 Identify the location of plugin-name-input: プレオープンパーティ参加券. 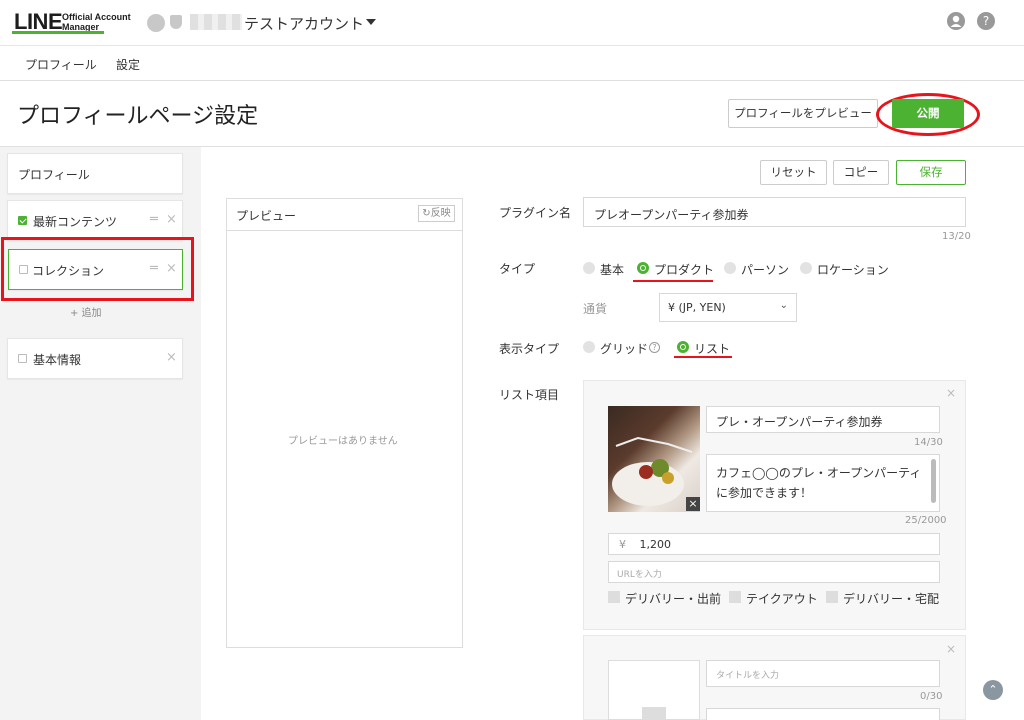
(774, 212).